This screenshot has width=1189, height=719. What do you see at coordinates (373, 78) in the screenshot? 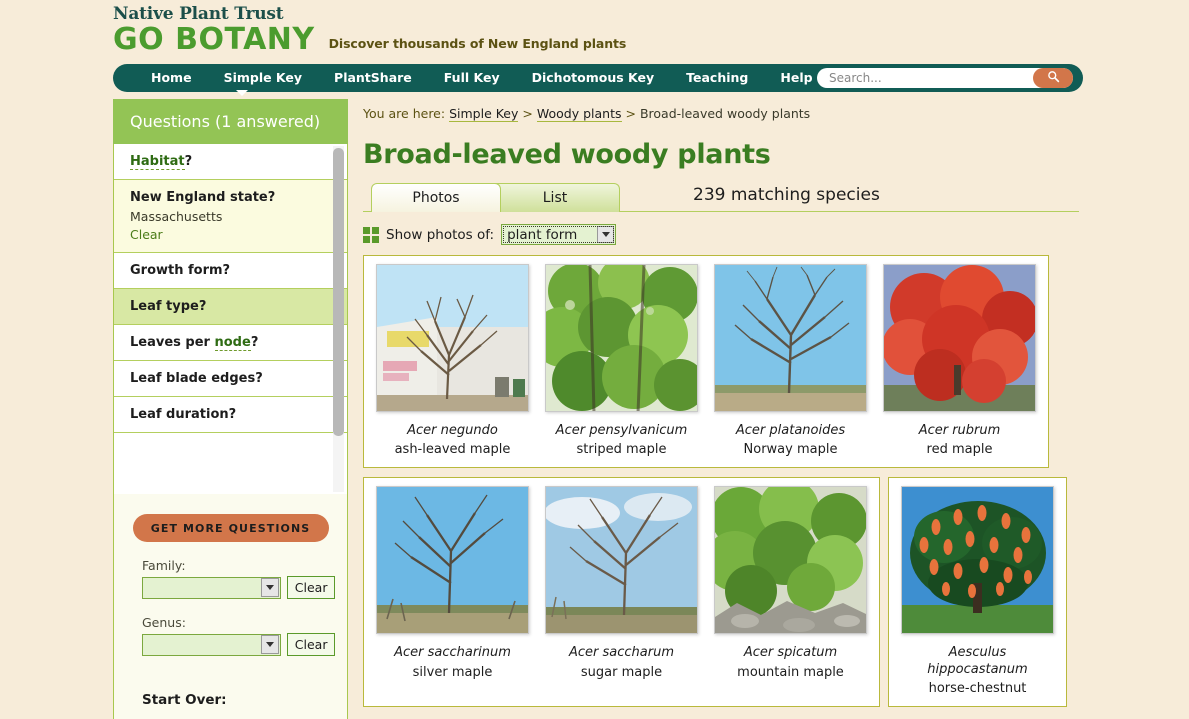
I see `nav-item-plantshare: PlantShare` at bounding box center [373, 78].